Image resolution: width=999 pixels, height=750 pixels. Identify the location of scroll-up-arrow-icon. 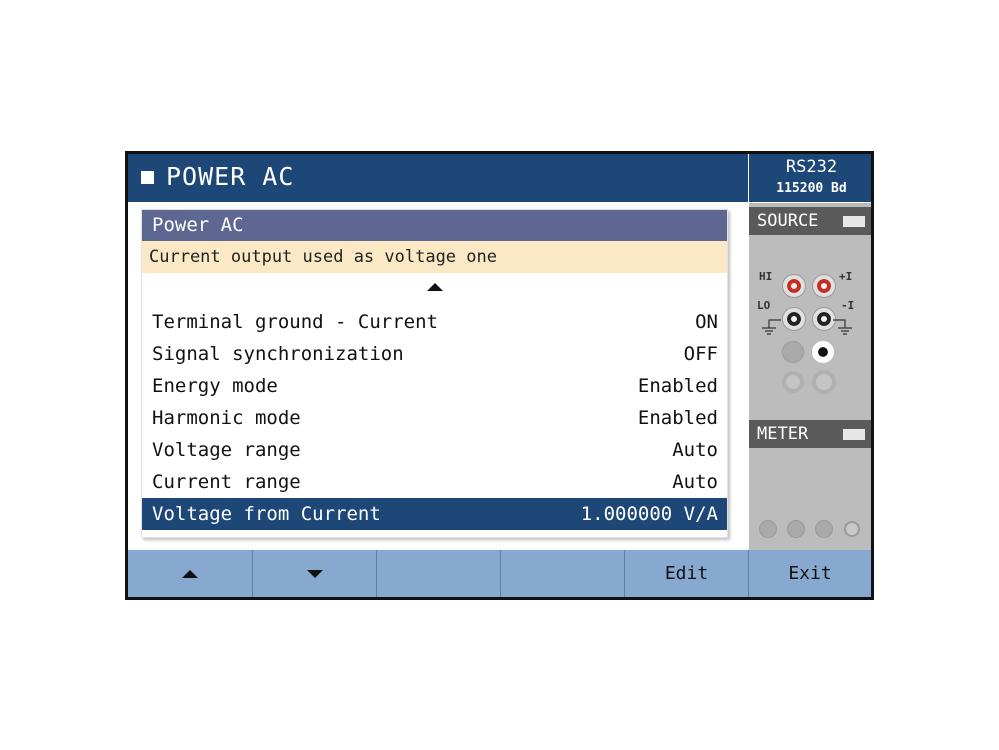
(435, 287).